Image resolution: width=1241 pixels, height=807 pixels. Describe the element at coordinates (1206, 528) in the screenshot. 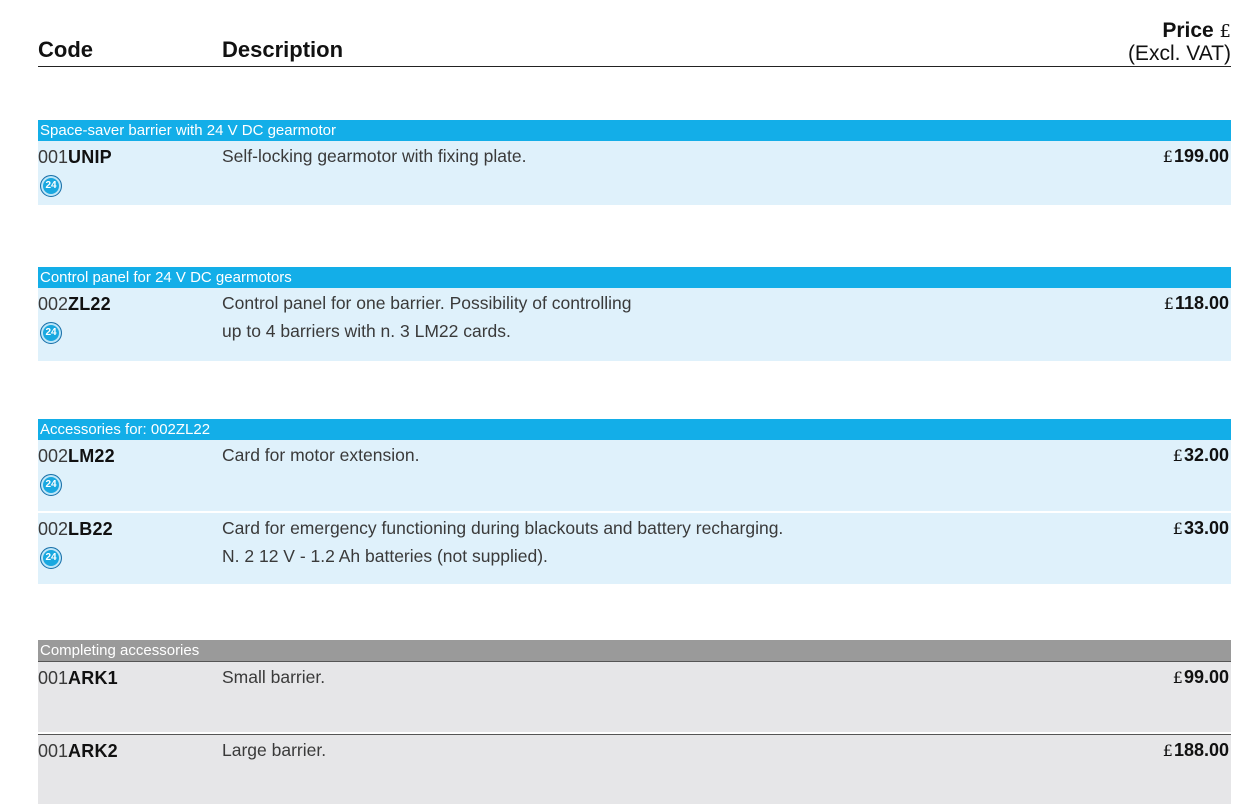

I see `price-value: 33.00` at that location.